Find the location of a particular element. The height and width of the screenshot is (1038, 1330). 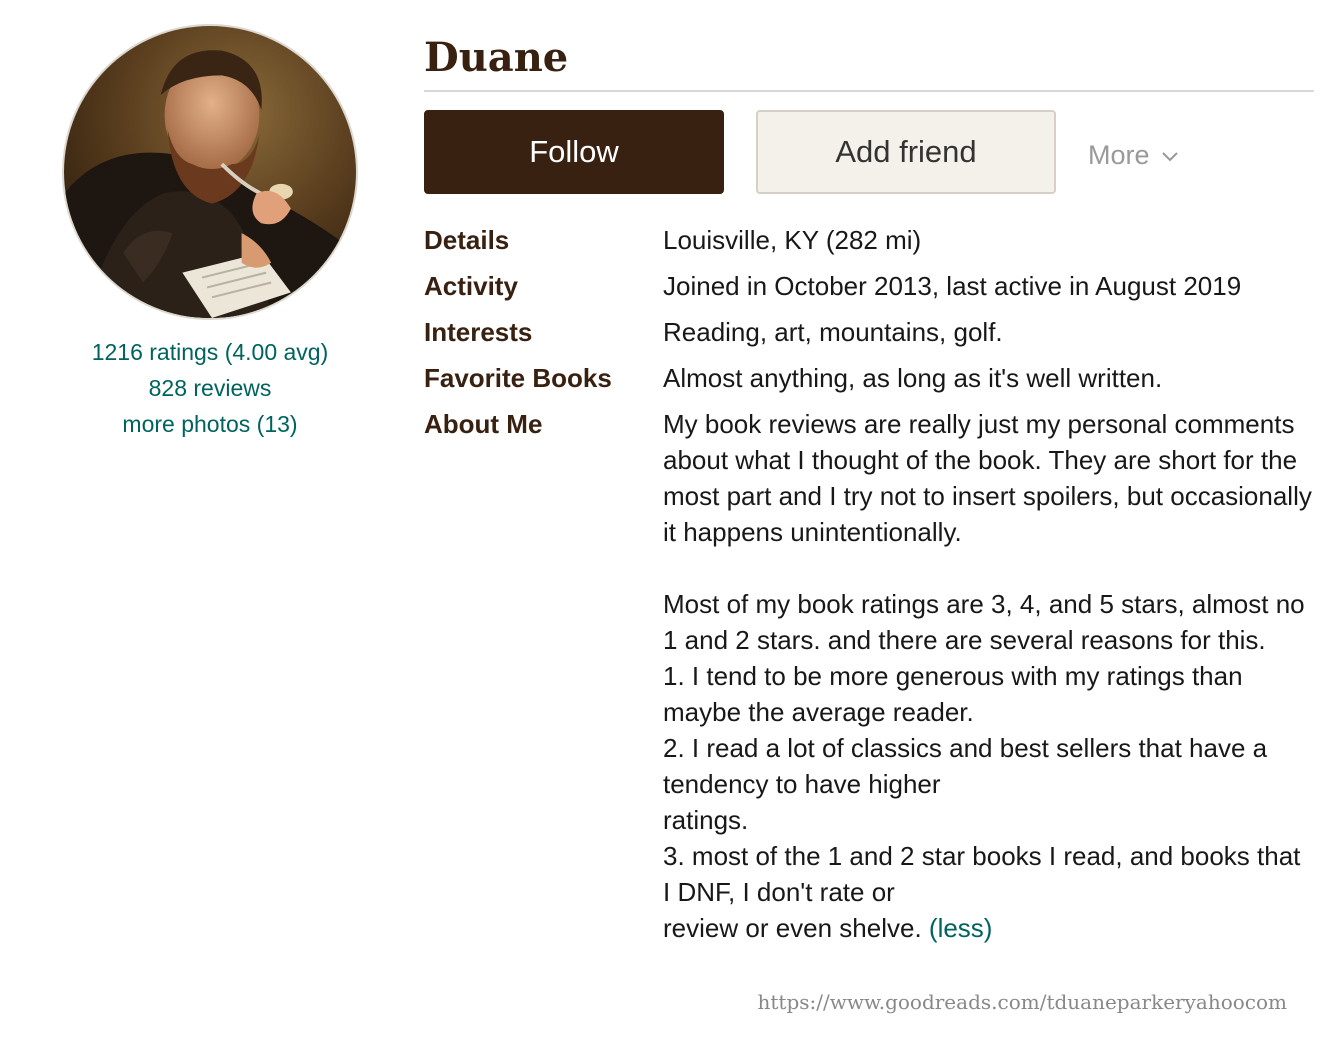

portrait-avatar-icon is located at coordinates (210, 172).